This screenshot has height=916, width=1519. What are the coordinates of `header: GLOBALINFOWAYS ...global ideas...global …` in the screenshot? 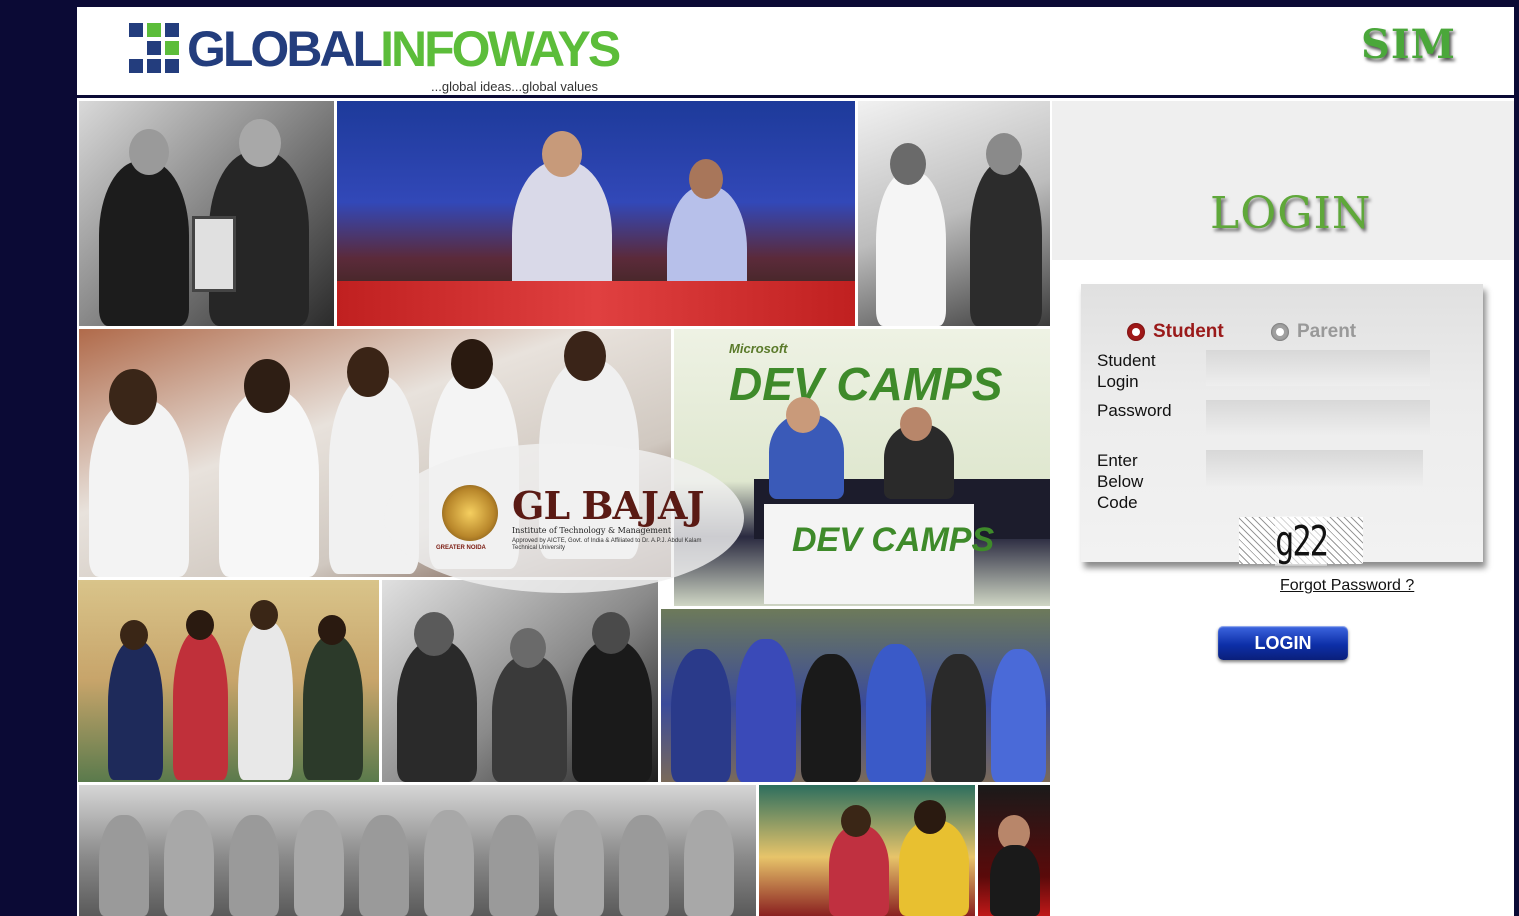 It's located at (795, 51).